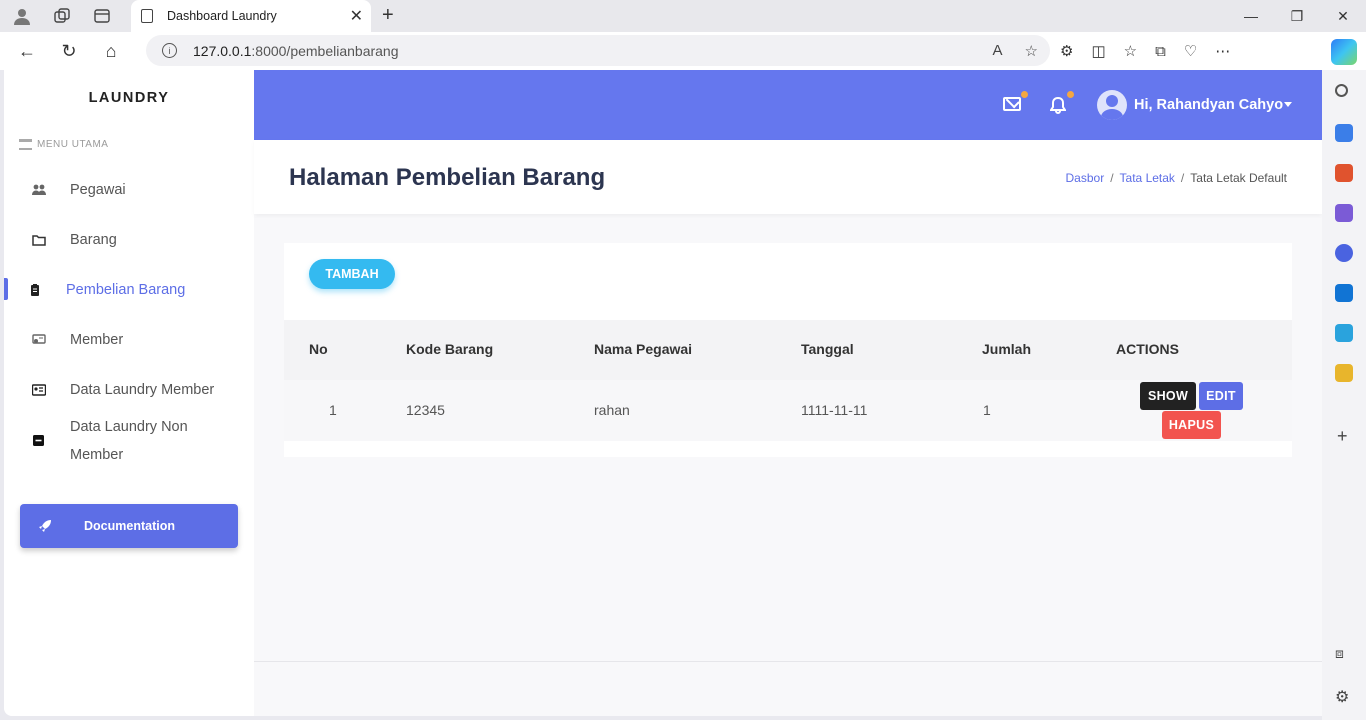  Describe the element at coordinates (788, 661) in the screenshot. I see `footer-divider` at that location.